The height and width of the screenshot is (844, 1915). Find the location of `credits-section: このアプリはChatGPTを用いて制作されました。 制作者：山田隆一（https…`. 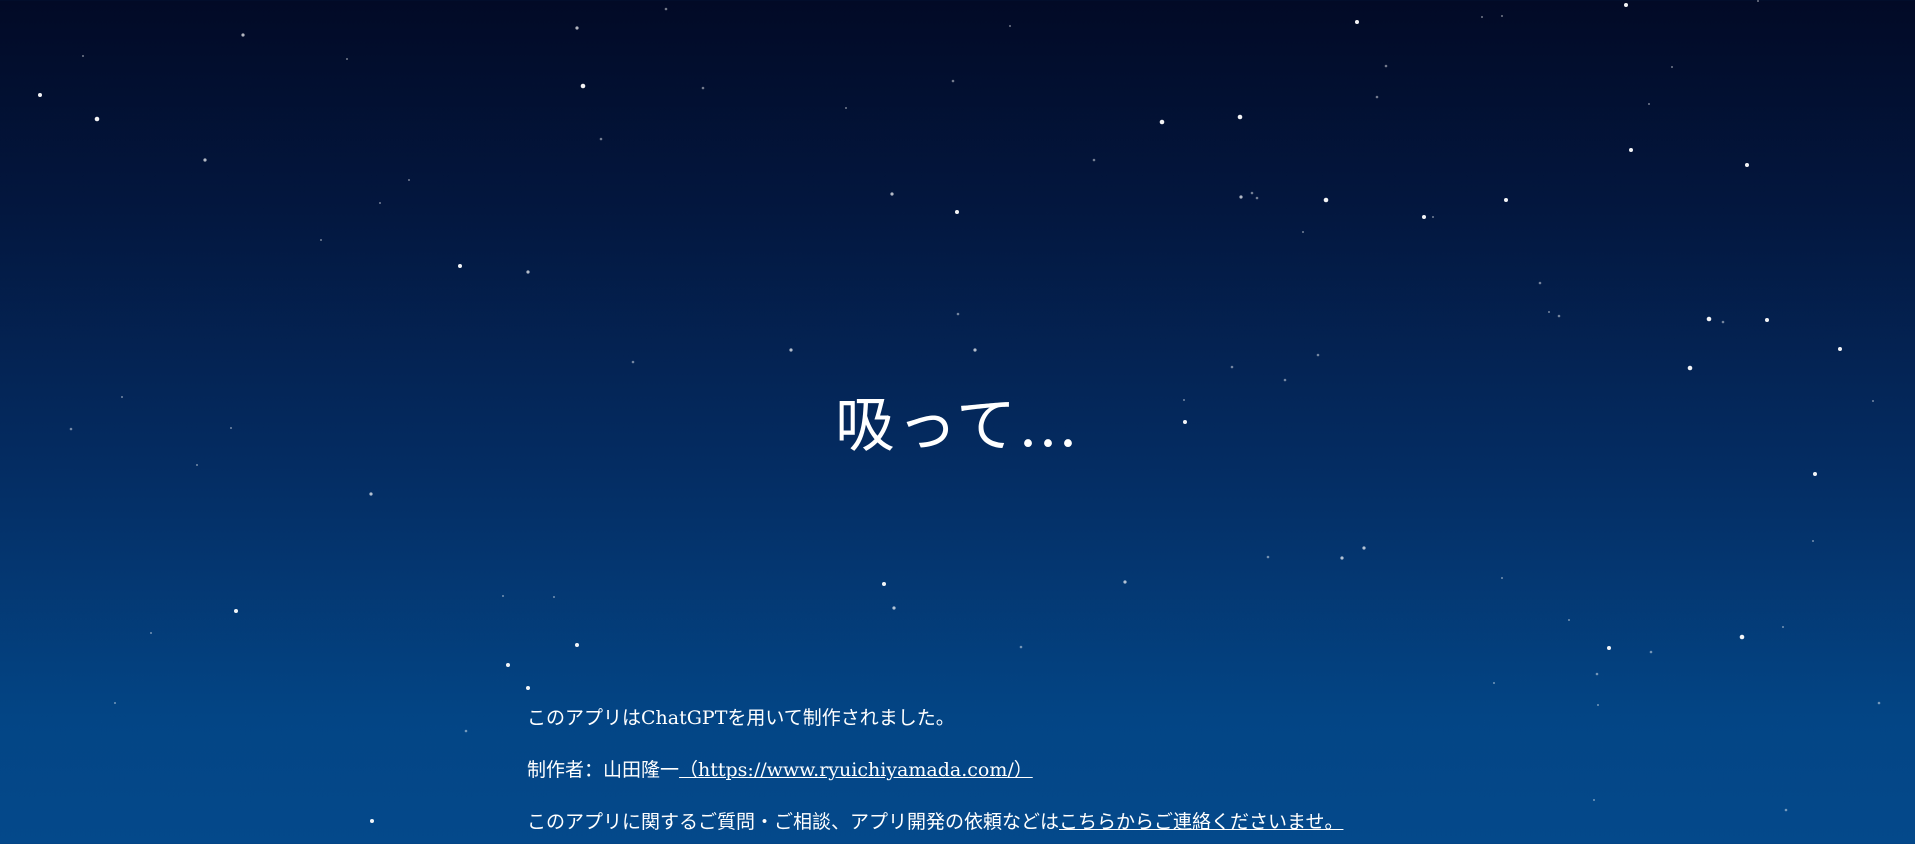

credits-section: このアプリはChatGPTを用いて制作されました。 制作者：山田隆一（https… is located at coordinates (1127, 775).